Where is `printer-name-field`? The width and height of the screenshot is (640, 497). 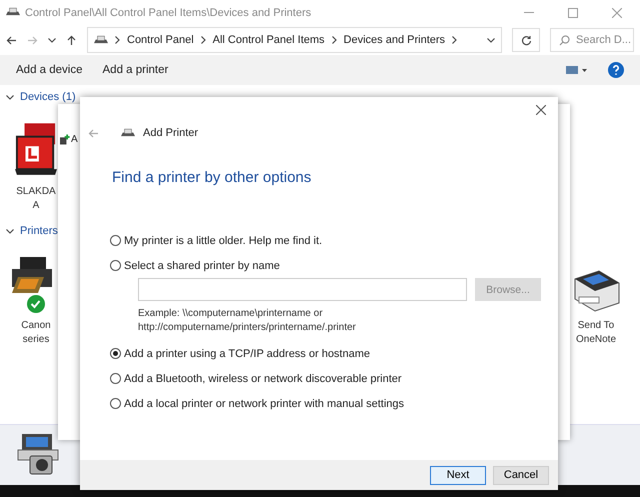
printer-name-field is located at coordinates (302, 289).